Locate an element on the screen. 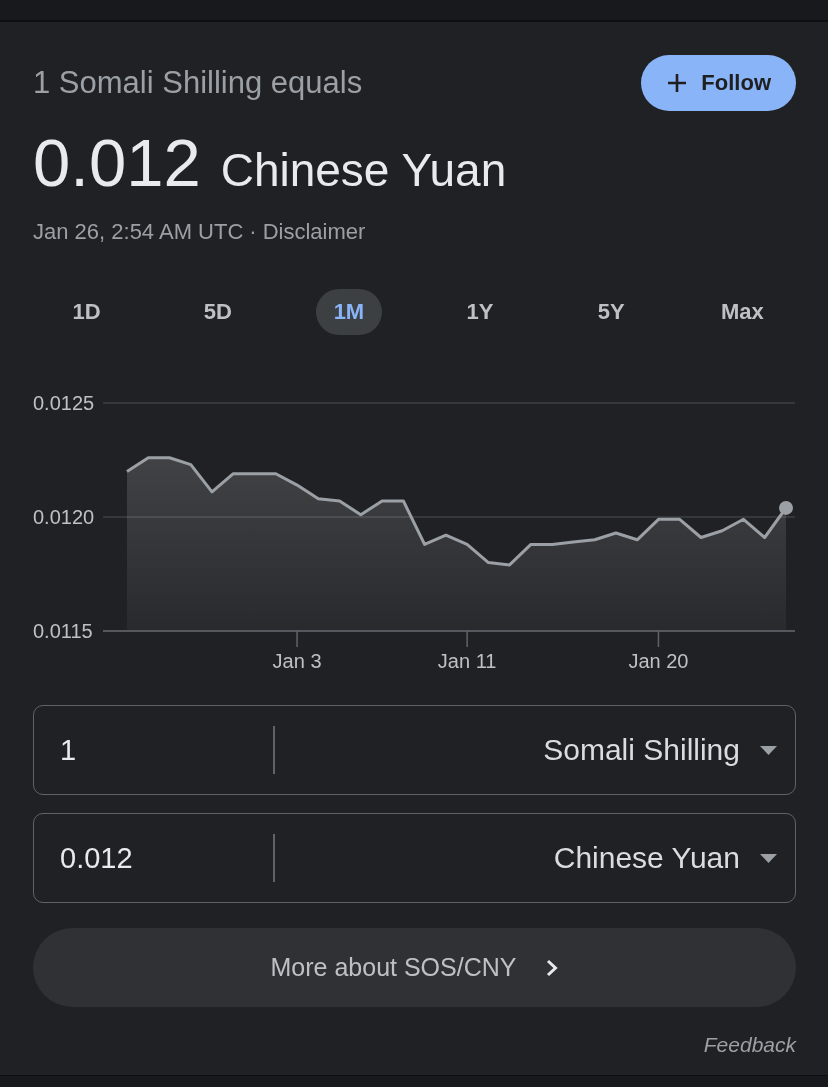  y-axis-label: 0.0115 is located at coordinates (63, 631).